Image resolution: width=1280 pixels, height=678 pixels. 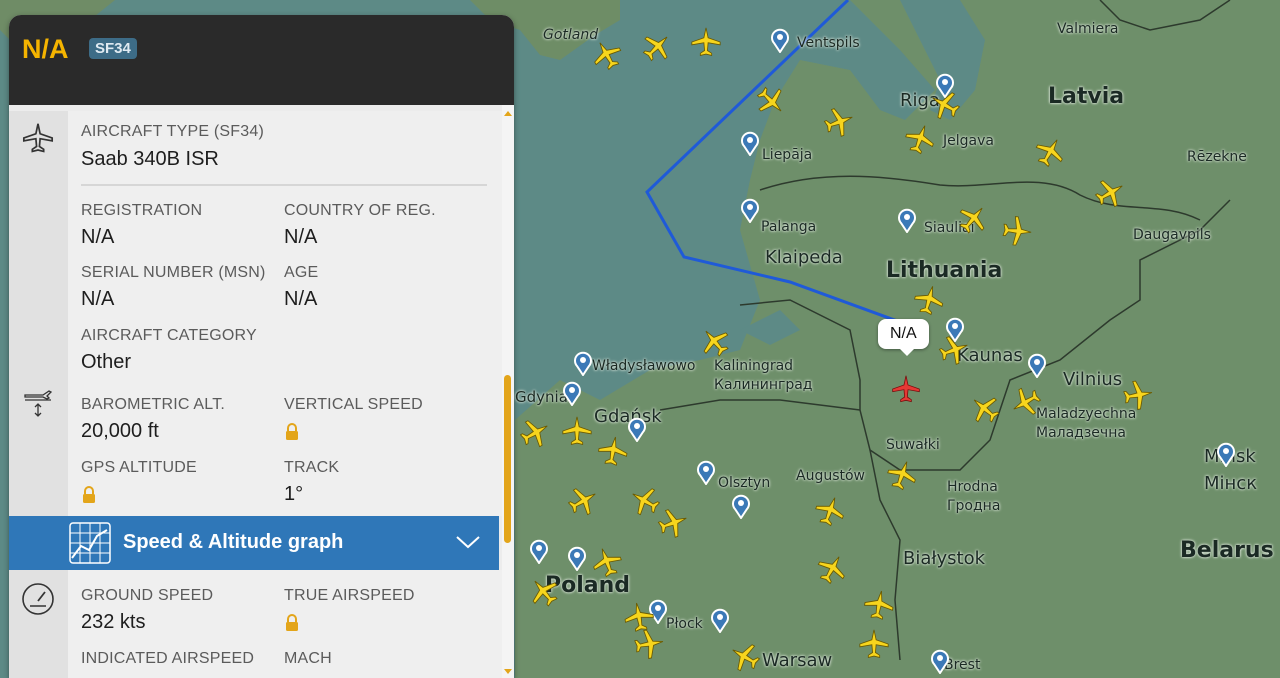 What do you see at coordinates (169, 335) in the screenshot?
I see `category-label: AIRCRAFT CATEGORY` at bounding box center [169, 335].